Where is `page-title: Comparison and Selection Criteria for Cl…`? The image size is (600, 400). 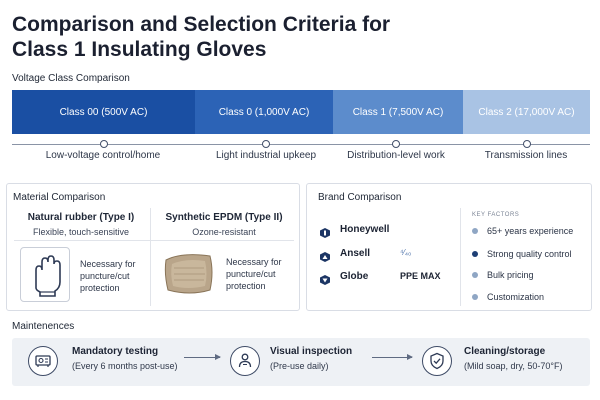 page-title: Comparison and Selection Criteria for Cl… is located at coordinates (201, 37).